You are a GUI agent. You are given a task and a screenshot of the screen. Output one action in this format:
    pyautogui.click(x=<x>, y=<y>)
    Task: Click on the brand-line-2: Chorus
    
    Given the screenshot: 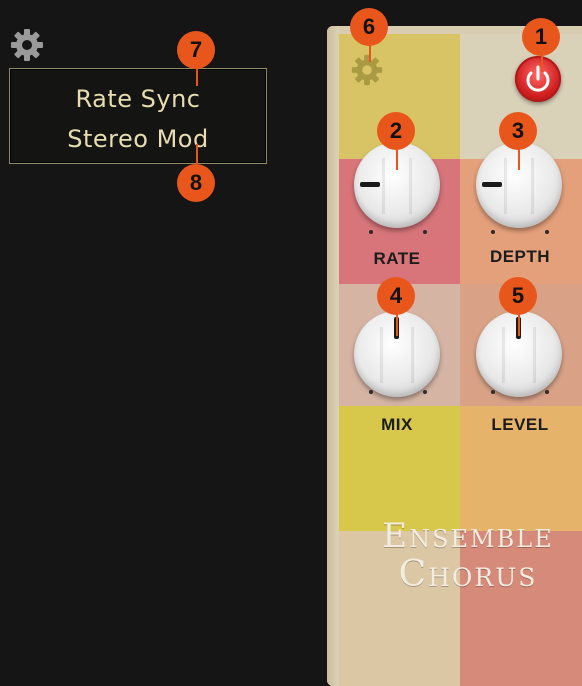 What is the action you would take?
    pyautogui.click(x=468, y=574)
    